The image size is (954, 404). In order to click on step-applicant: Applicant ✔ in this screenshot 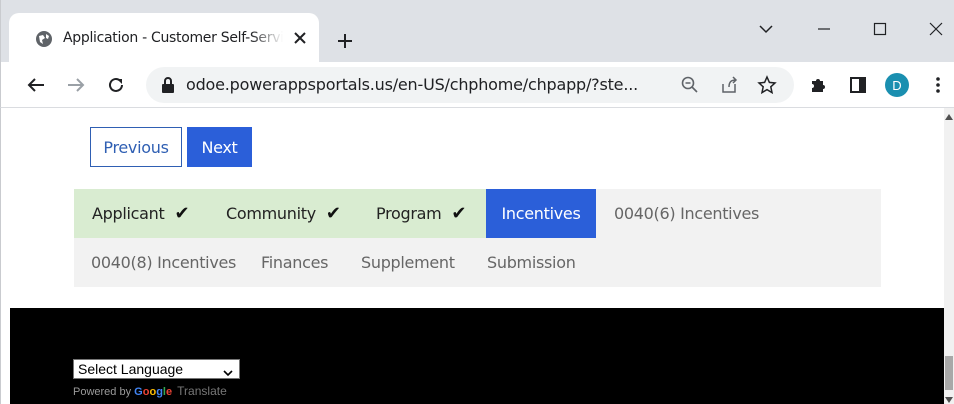, I will do `click(141, 213)`.